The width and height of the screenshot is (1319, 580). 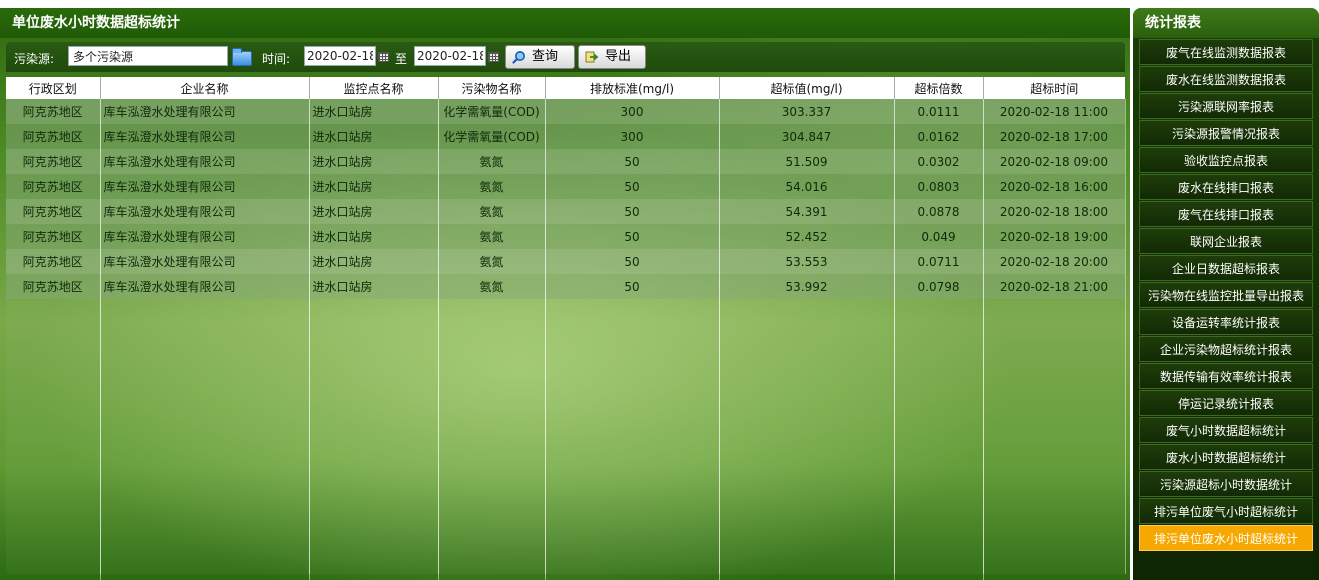 I want to click on sidebar-item: 污染源超标小时数据统计, so click(x=1226, y=484).